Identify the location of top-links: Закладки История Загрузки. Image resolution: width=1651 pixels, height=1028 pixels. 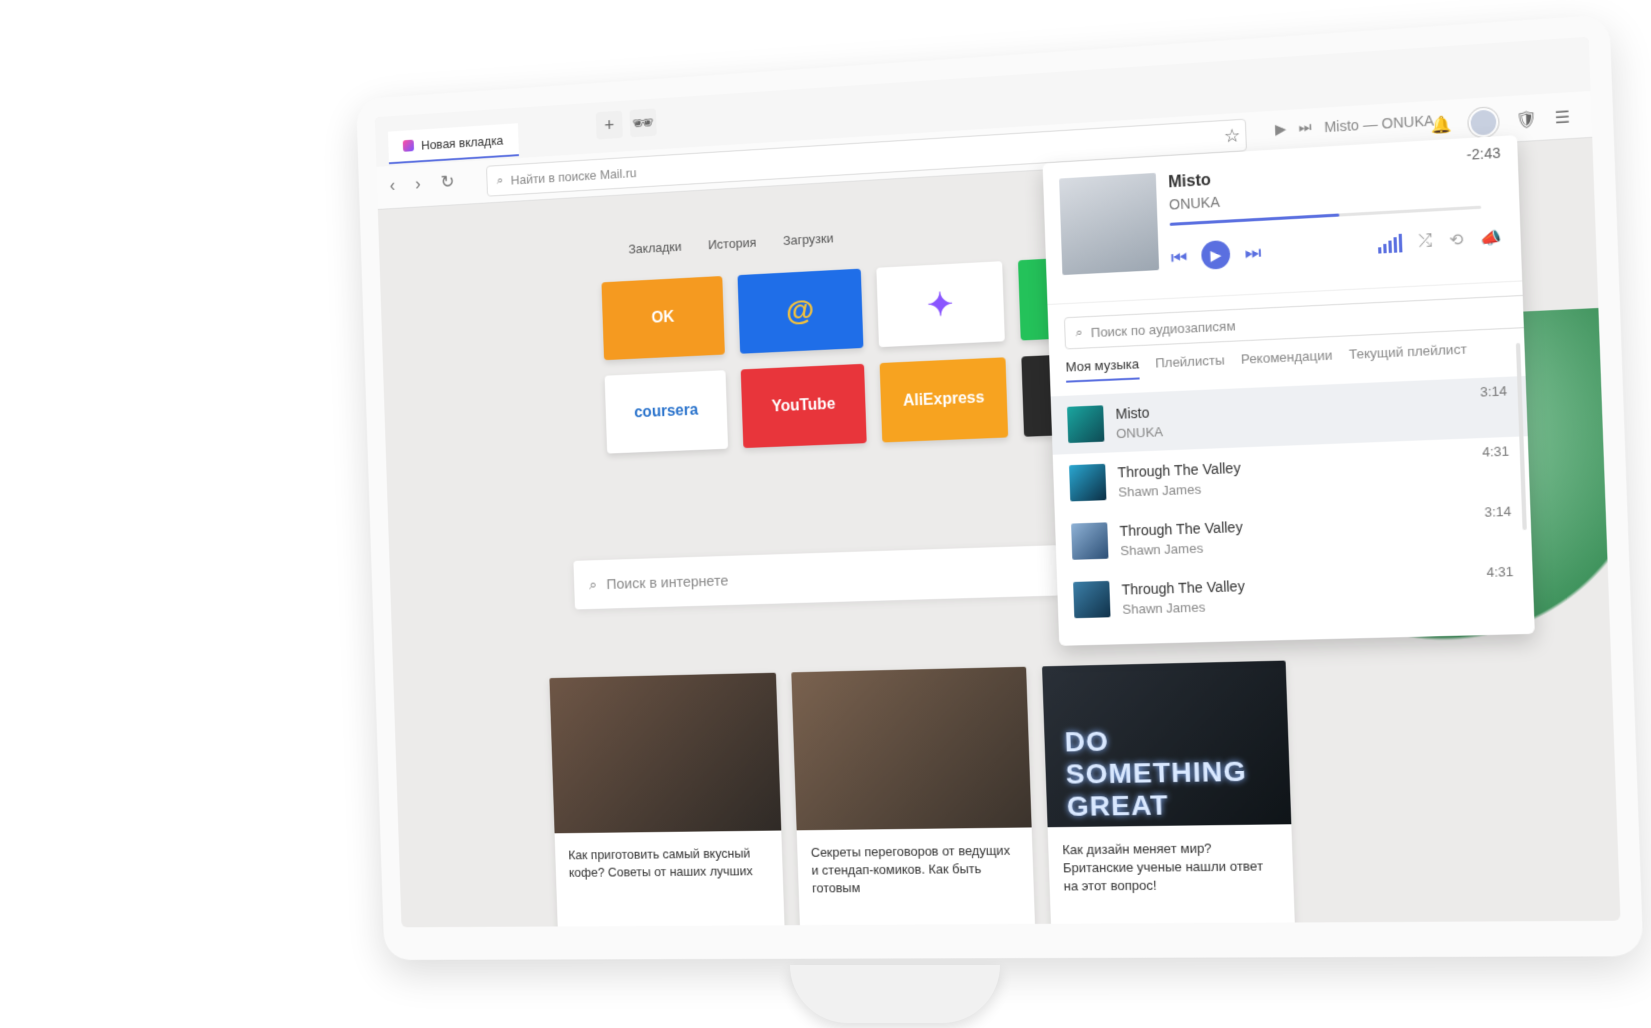
(730, 243).